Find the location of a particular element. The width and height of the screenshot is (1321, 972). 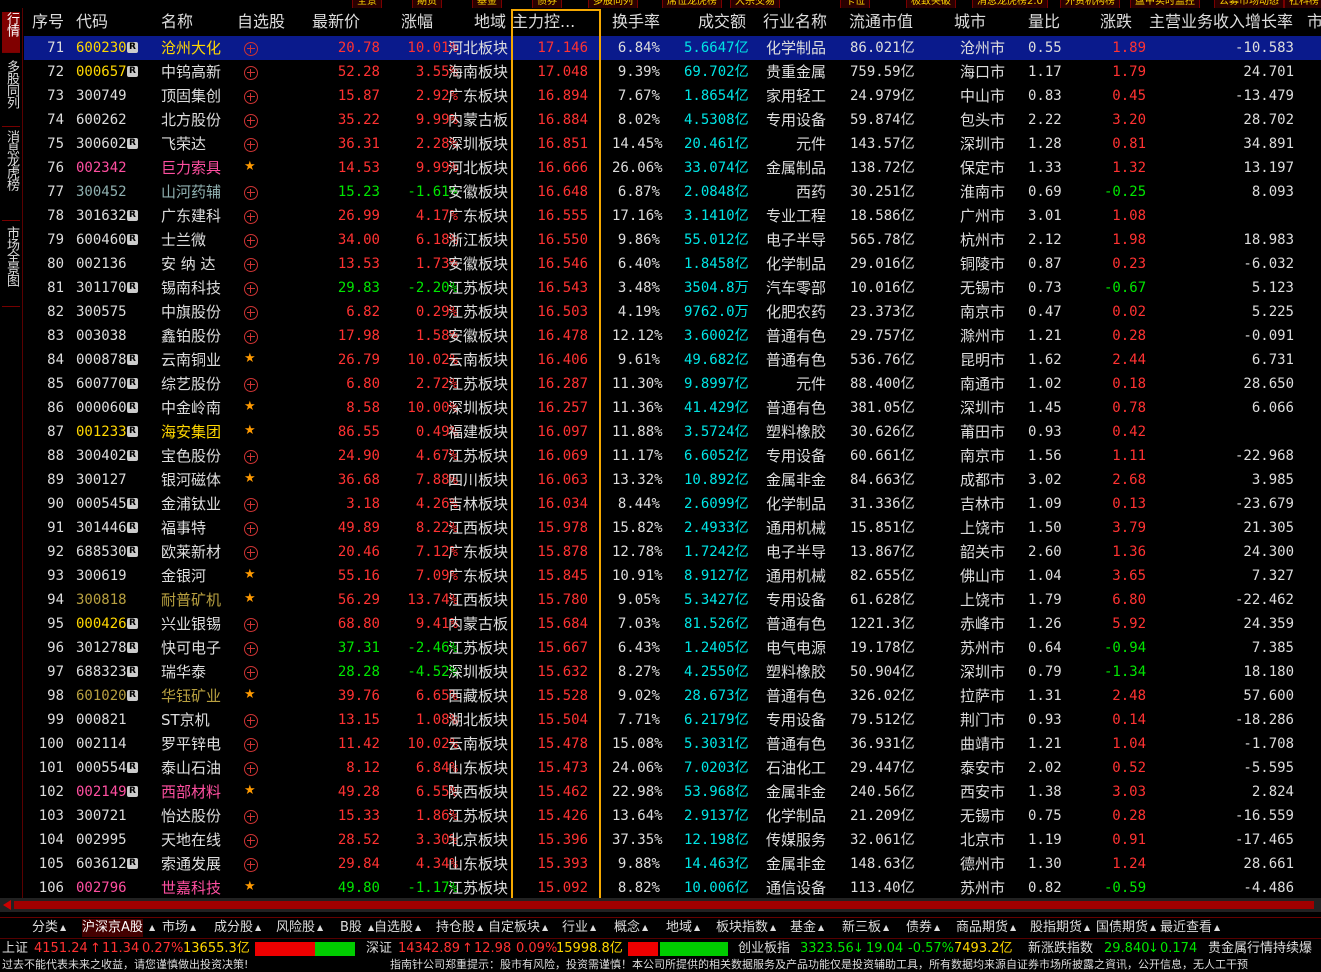

top-tab: 盘中实时监控 is located at coordinates (1165, 4).